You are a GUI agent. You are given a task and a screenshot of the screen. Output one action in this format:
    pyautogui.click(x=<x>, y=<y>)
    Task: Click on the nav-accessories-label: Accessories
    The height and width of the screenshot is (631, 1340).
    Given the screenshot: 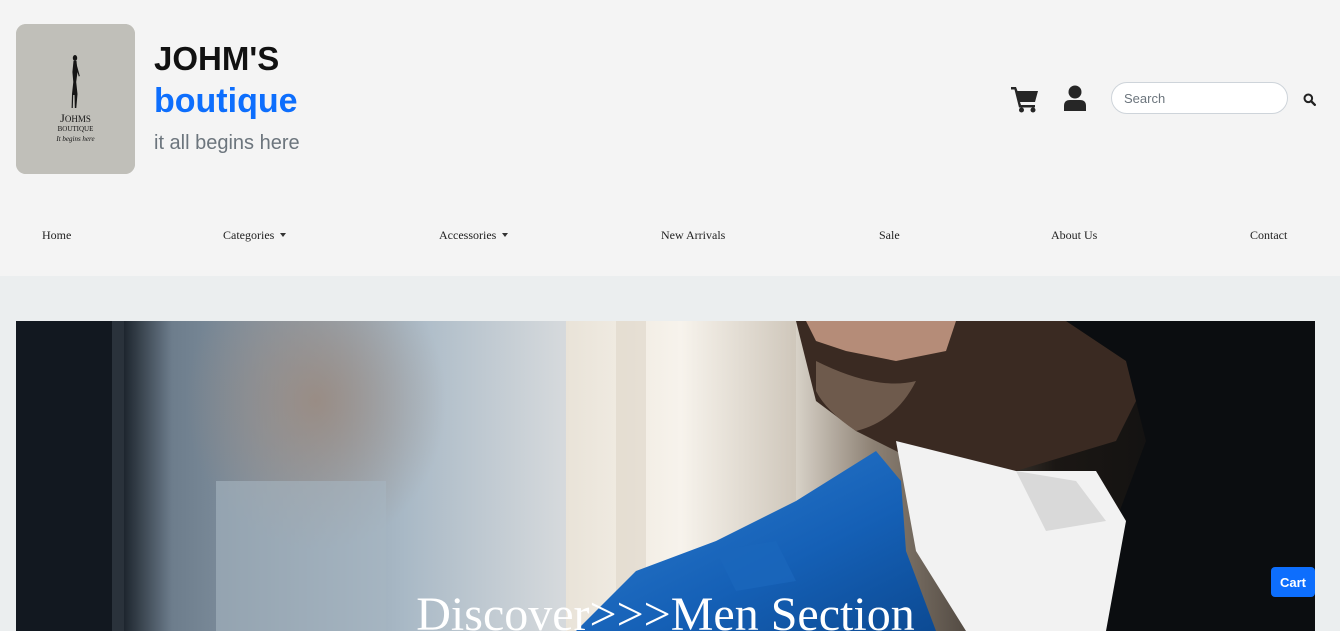 What is the action you would take?
    pyautogui.click(x=468, y=235)
    